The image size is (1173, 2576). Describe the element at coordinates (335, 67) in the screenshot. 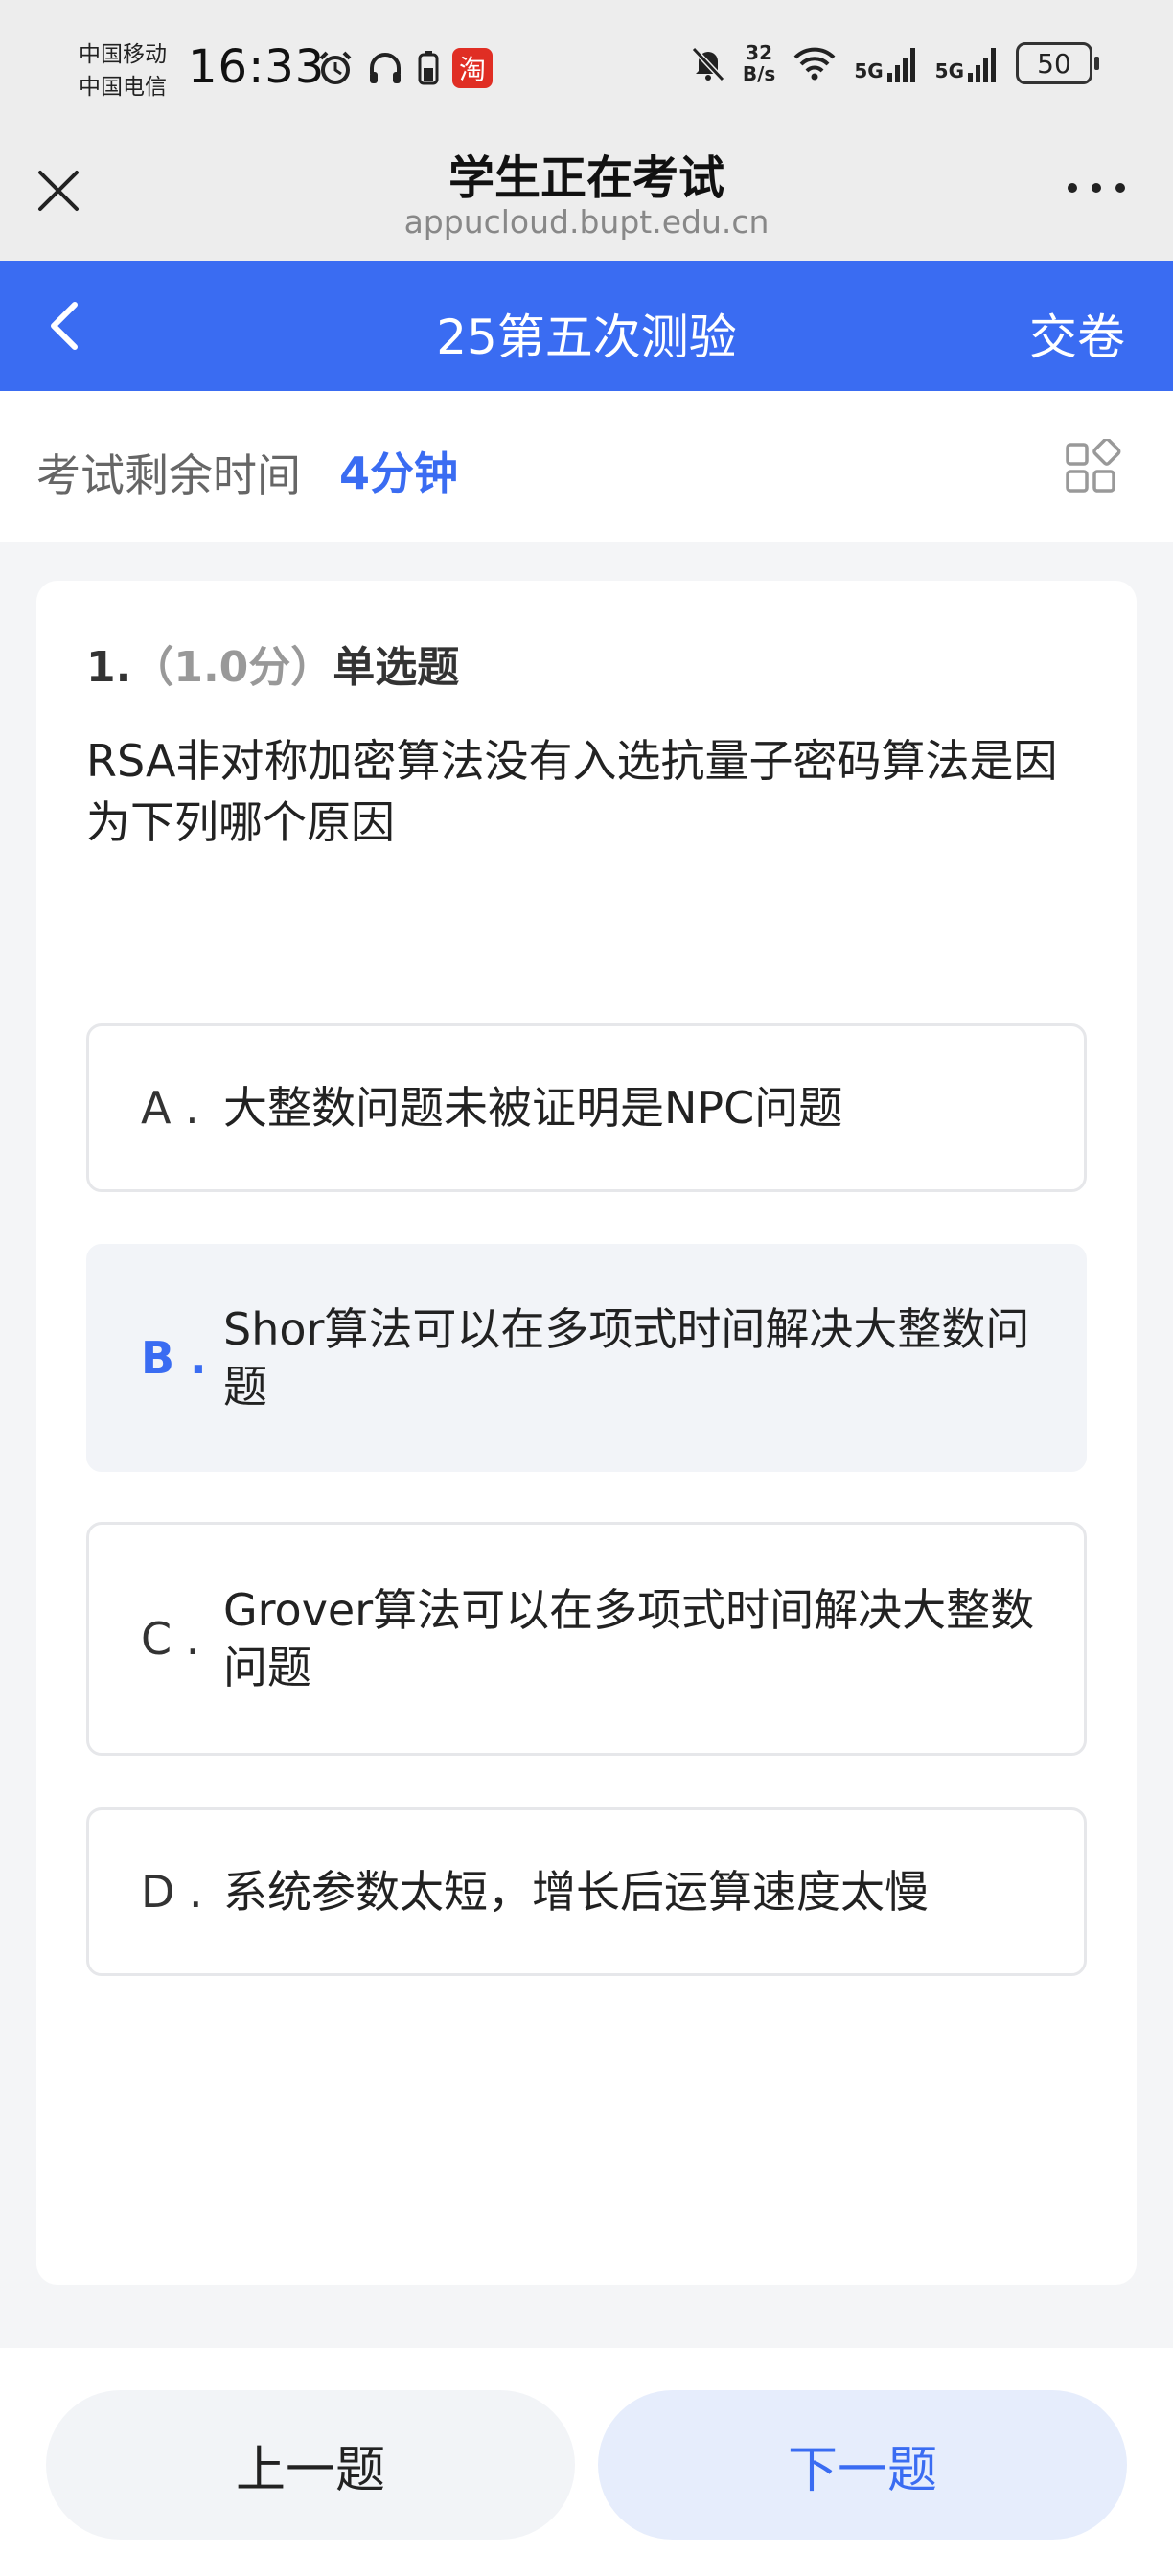

I see `alarm-icon` at that location.